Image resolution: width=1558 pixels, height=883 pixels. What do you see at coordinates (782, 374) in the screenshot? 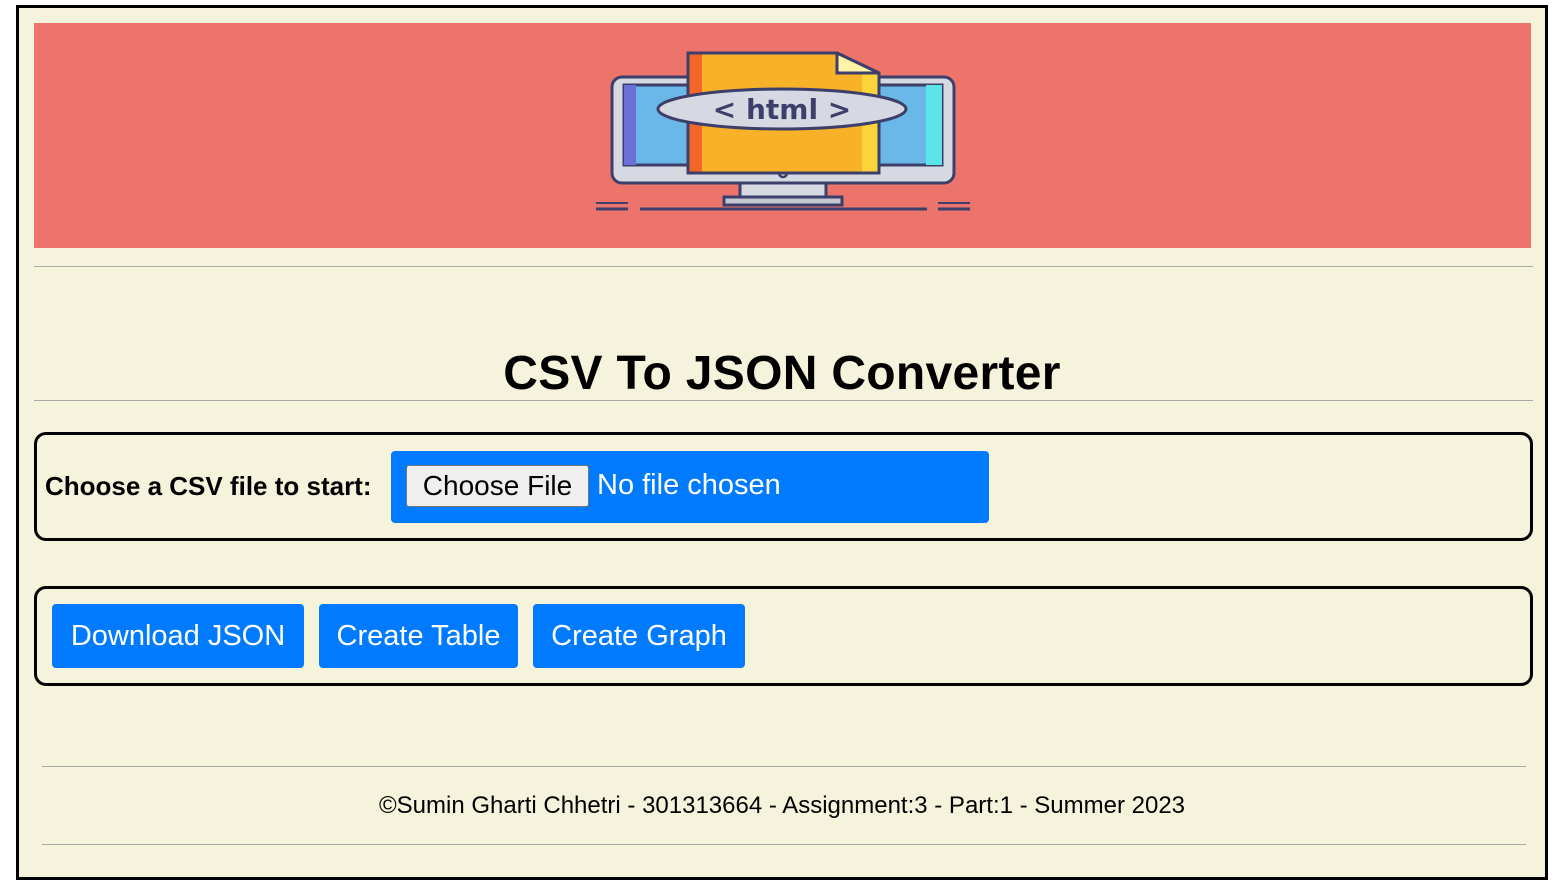
I see `page-title: CSV To JSON Converter` at bounding box center [782, 374].